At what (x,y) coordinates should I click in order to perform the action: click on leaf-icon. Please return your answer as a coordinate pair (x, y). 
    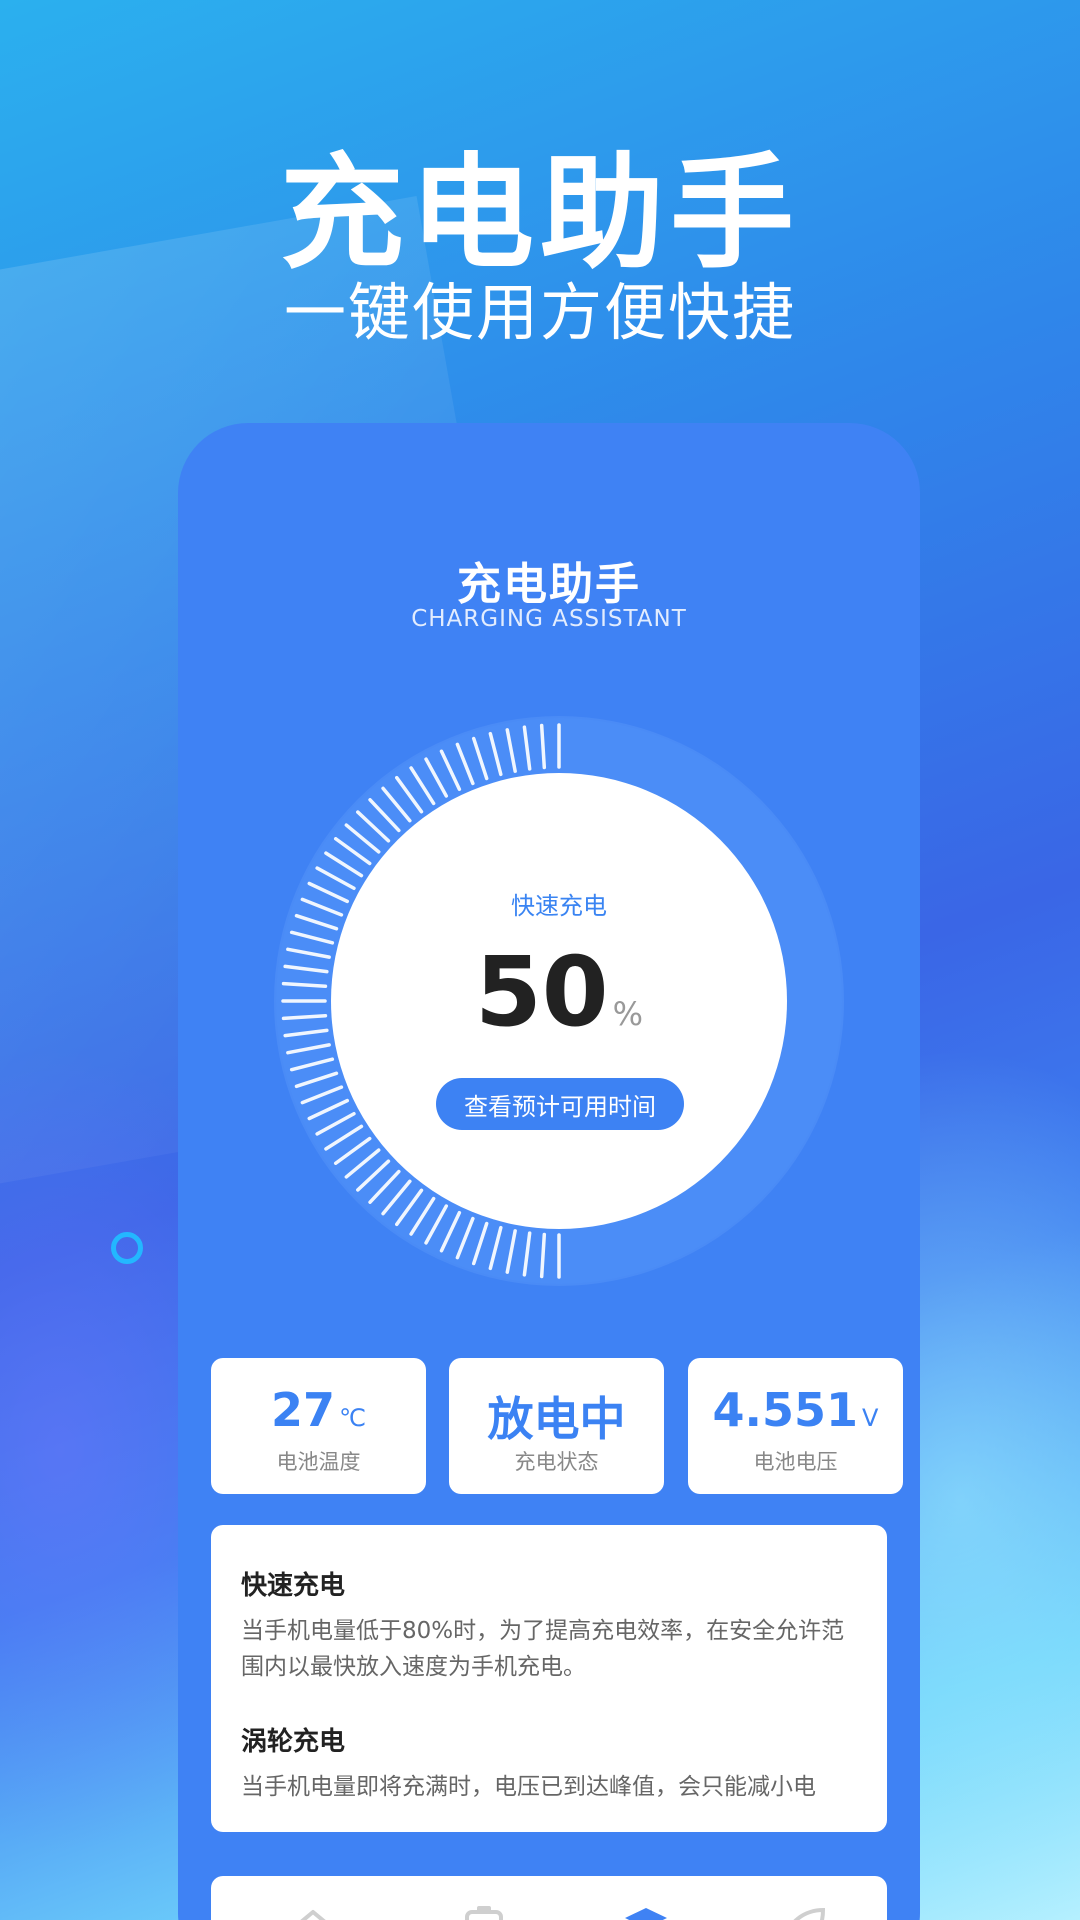
    Looking at the image, I should click on (802, 1912).